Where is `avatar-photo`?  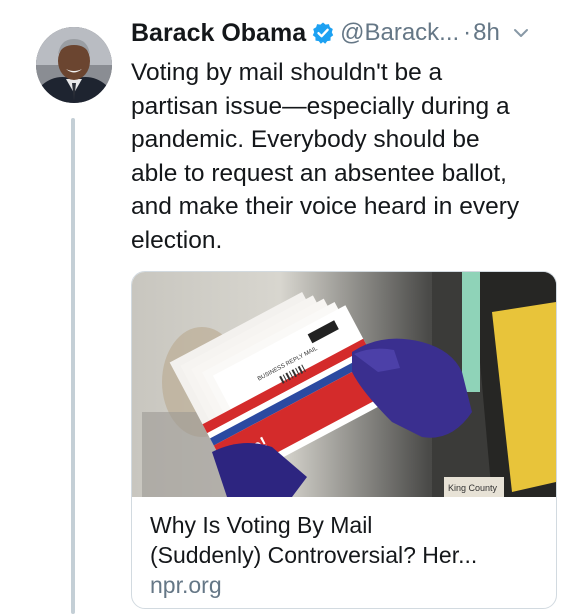
avatar-photo is located at coordinates (74, 65).